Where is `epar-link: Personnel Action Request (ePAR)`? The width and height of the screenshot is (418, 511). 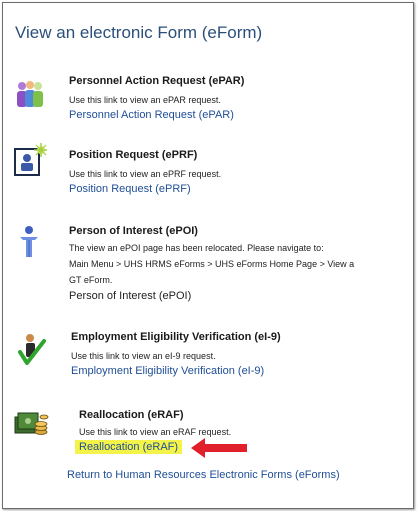
epar-link: Personnel Action Request (ePAR) is located at coordinates (151, 115).